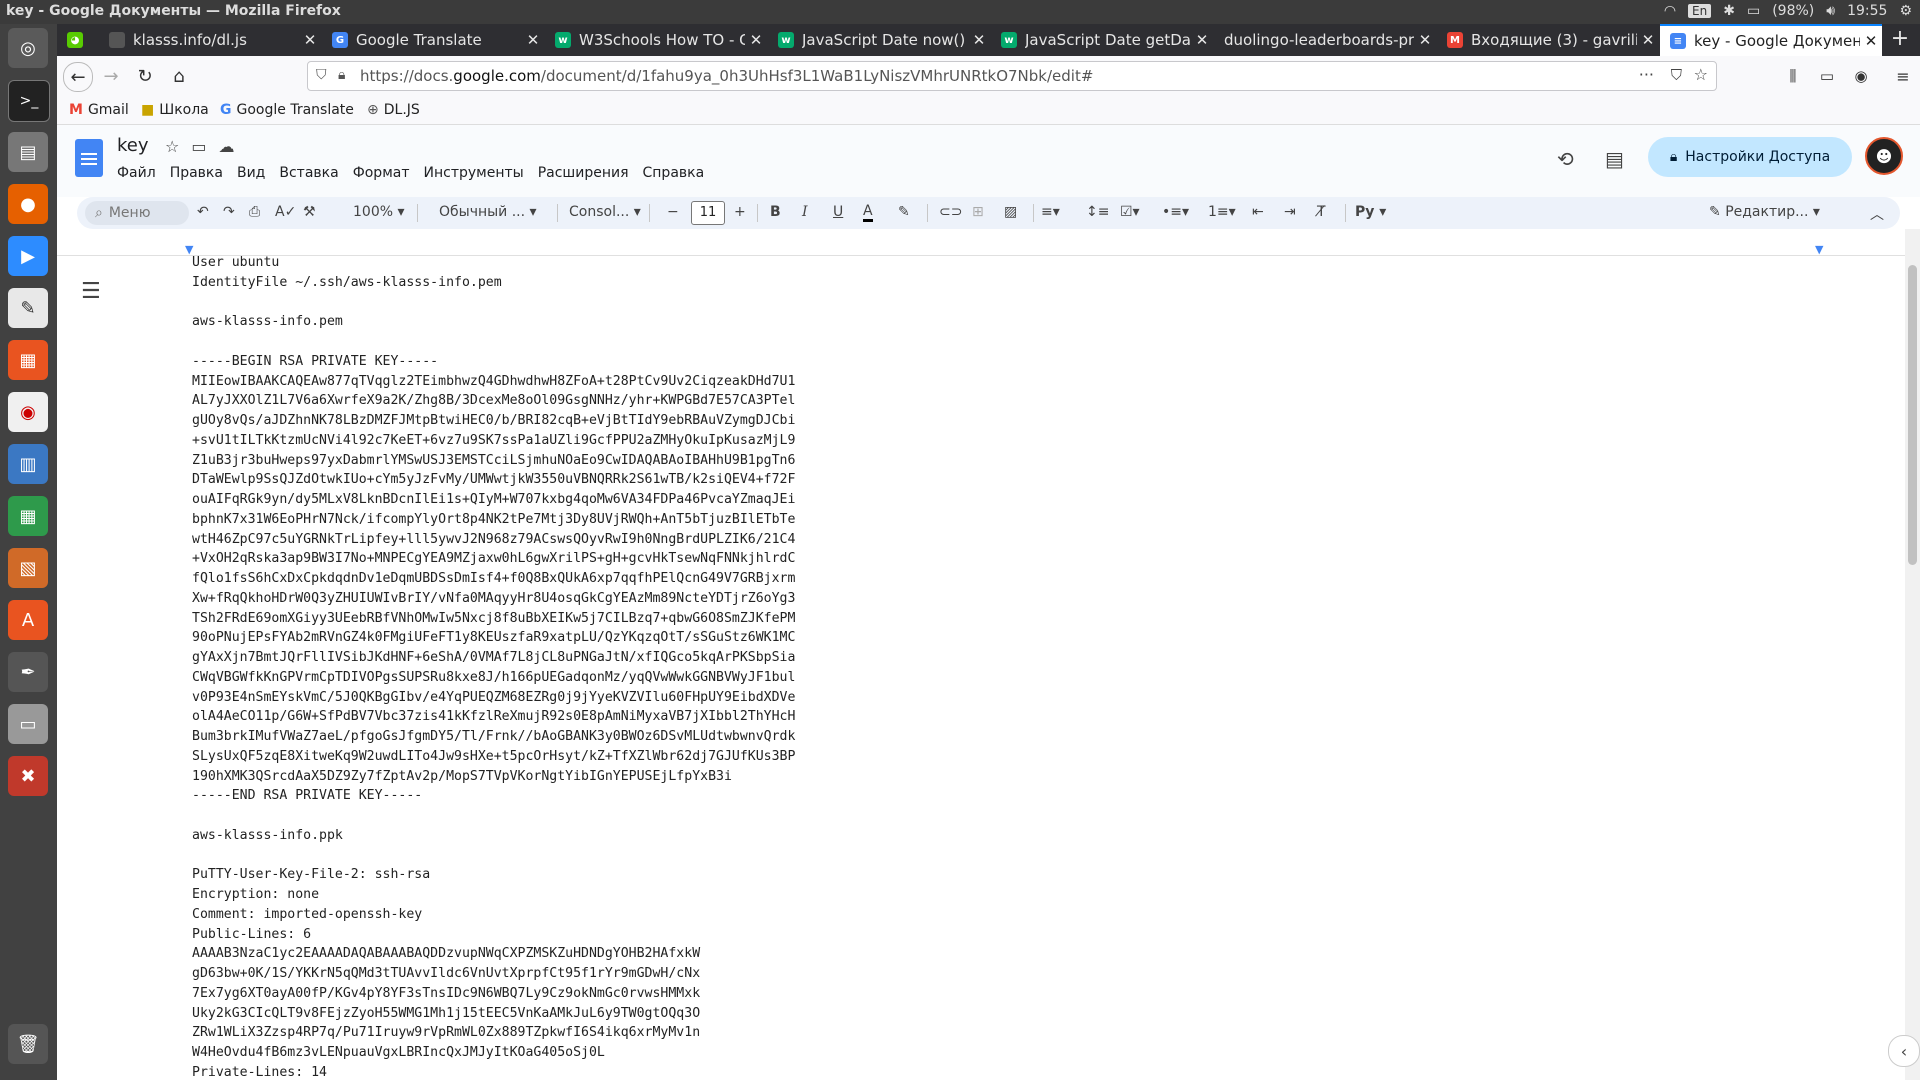 The height and width of the screenshot is (1083, 1920). I want to click on document-line: Public-Lines: 6, so click(251, 934).